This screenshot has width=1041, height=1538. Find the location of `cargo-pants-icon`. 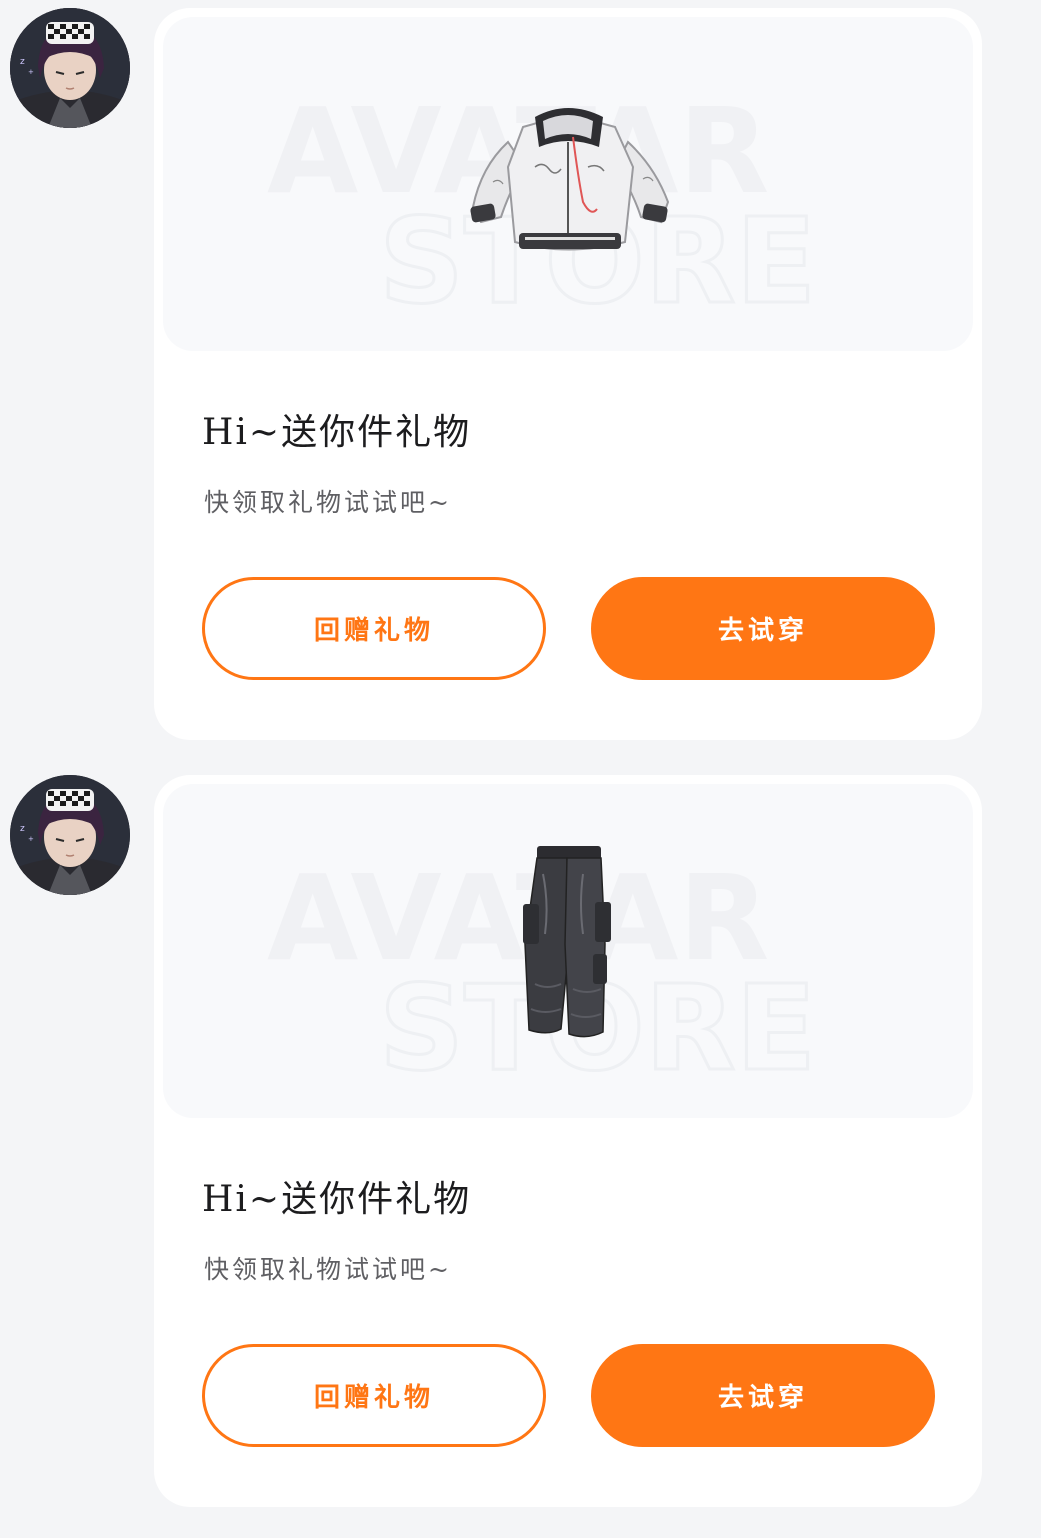

cargo-pants-icon is located at coordinates (567, 942).